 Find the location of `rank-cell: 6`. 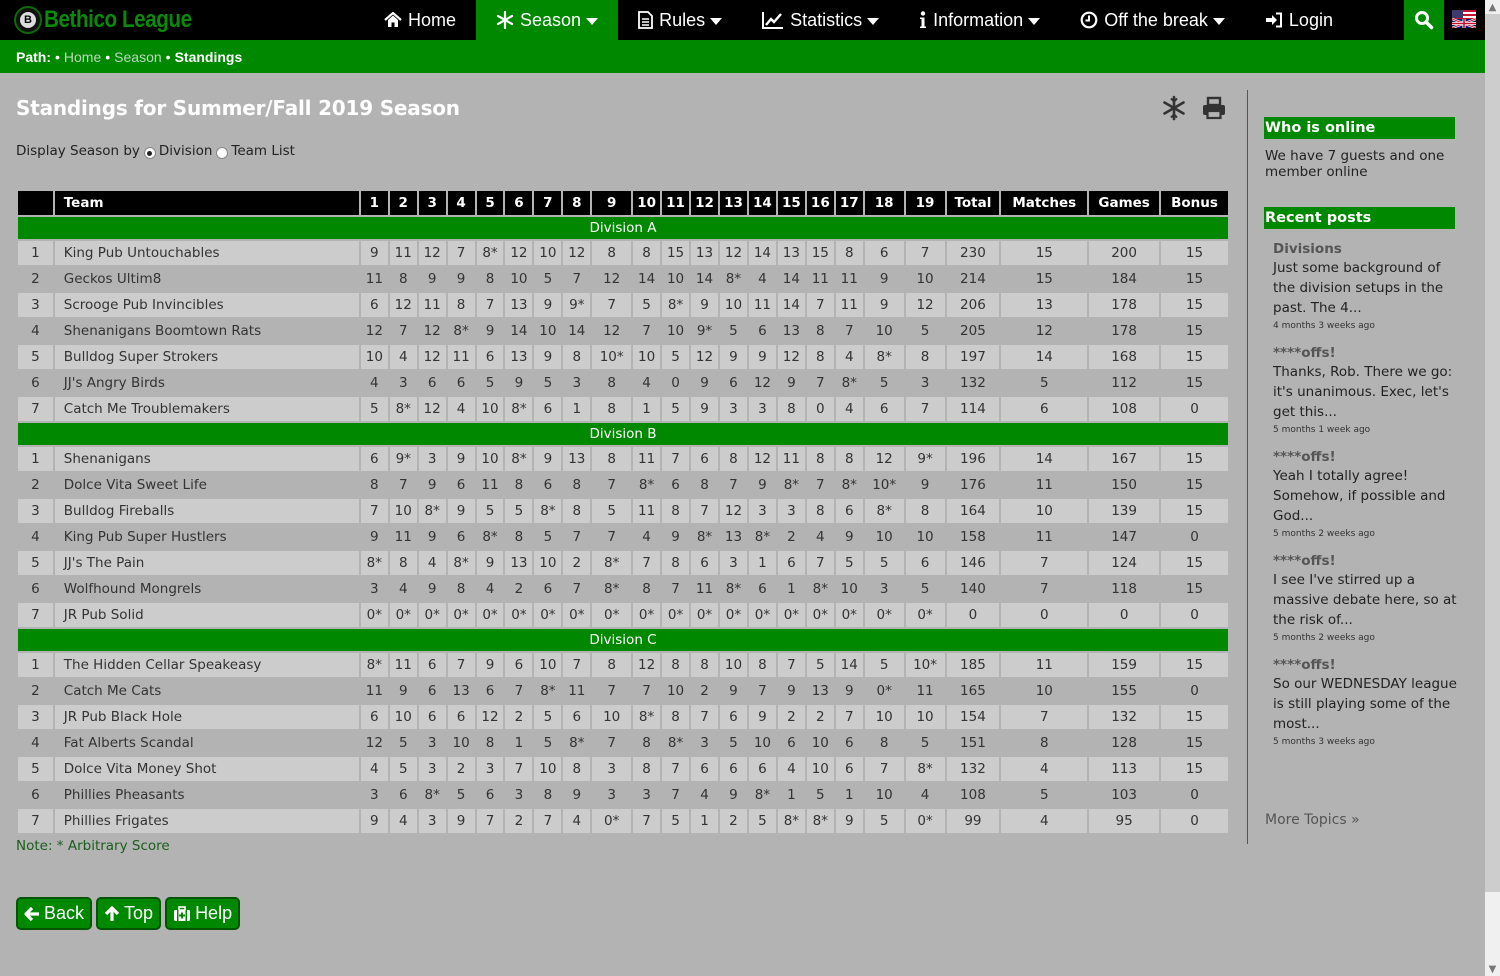

rank-cell: 6 is located at coordinates (35, 383).